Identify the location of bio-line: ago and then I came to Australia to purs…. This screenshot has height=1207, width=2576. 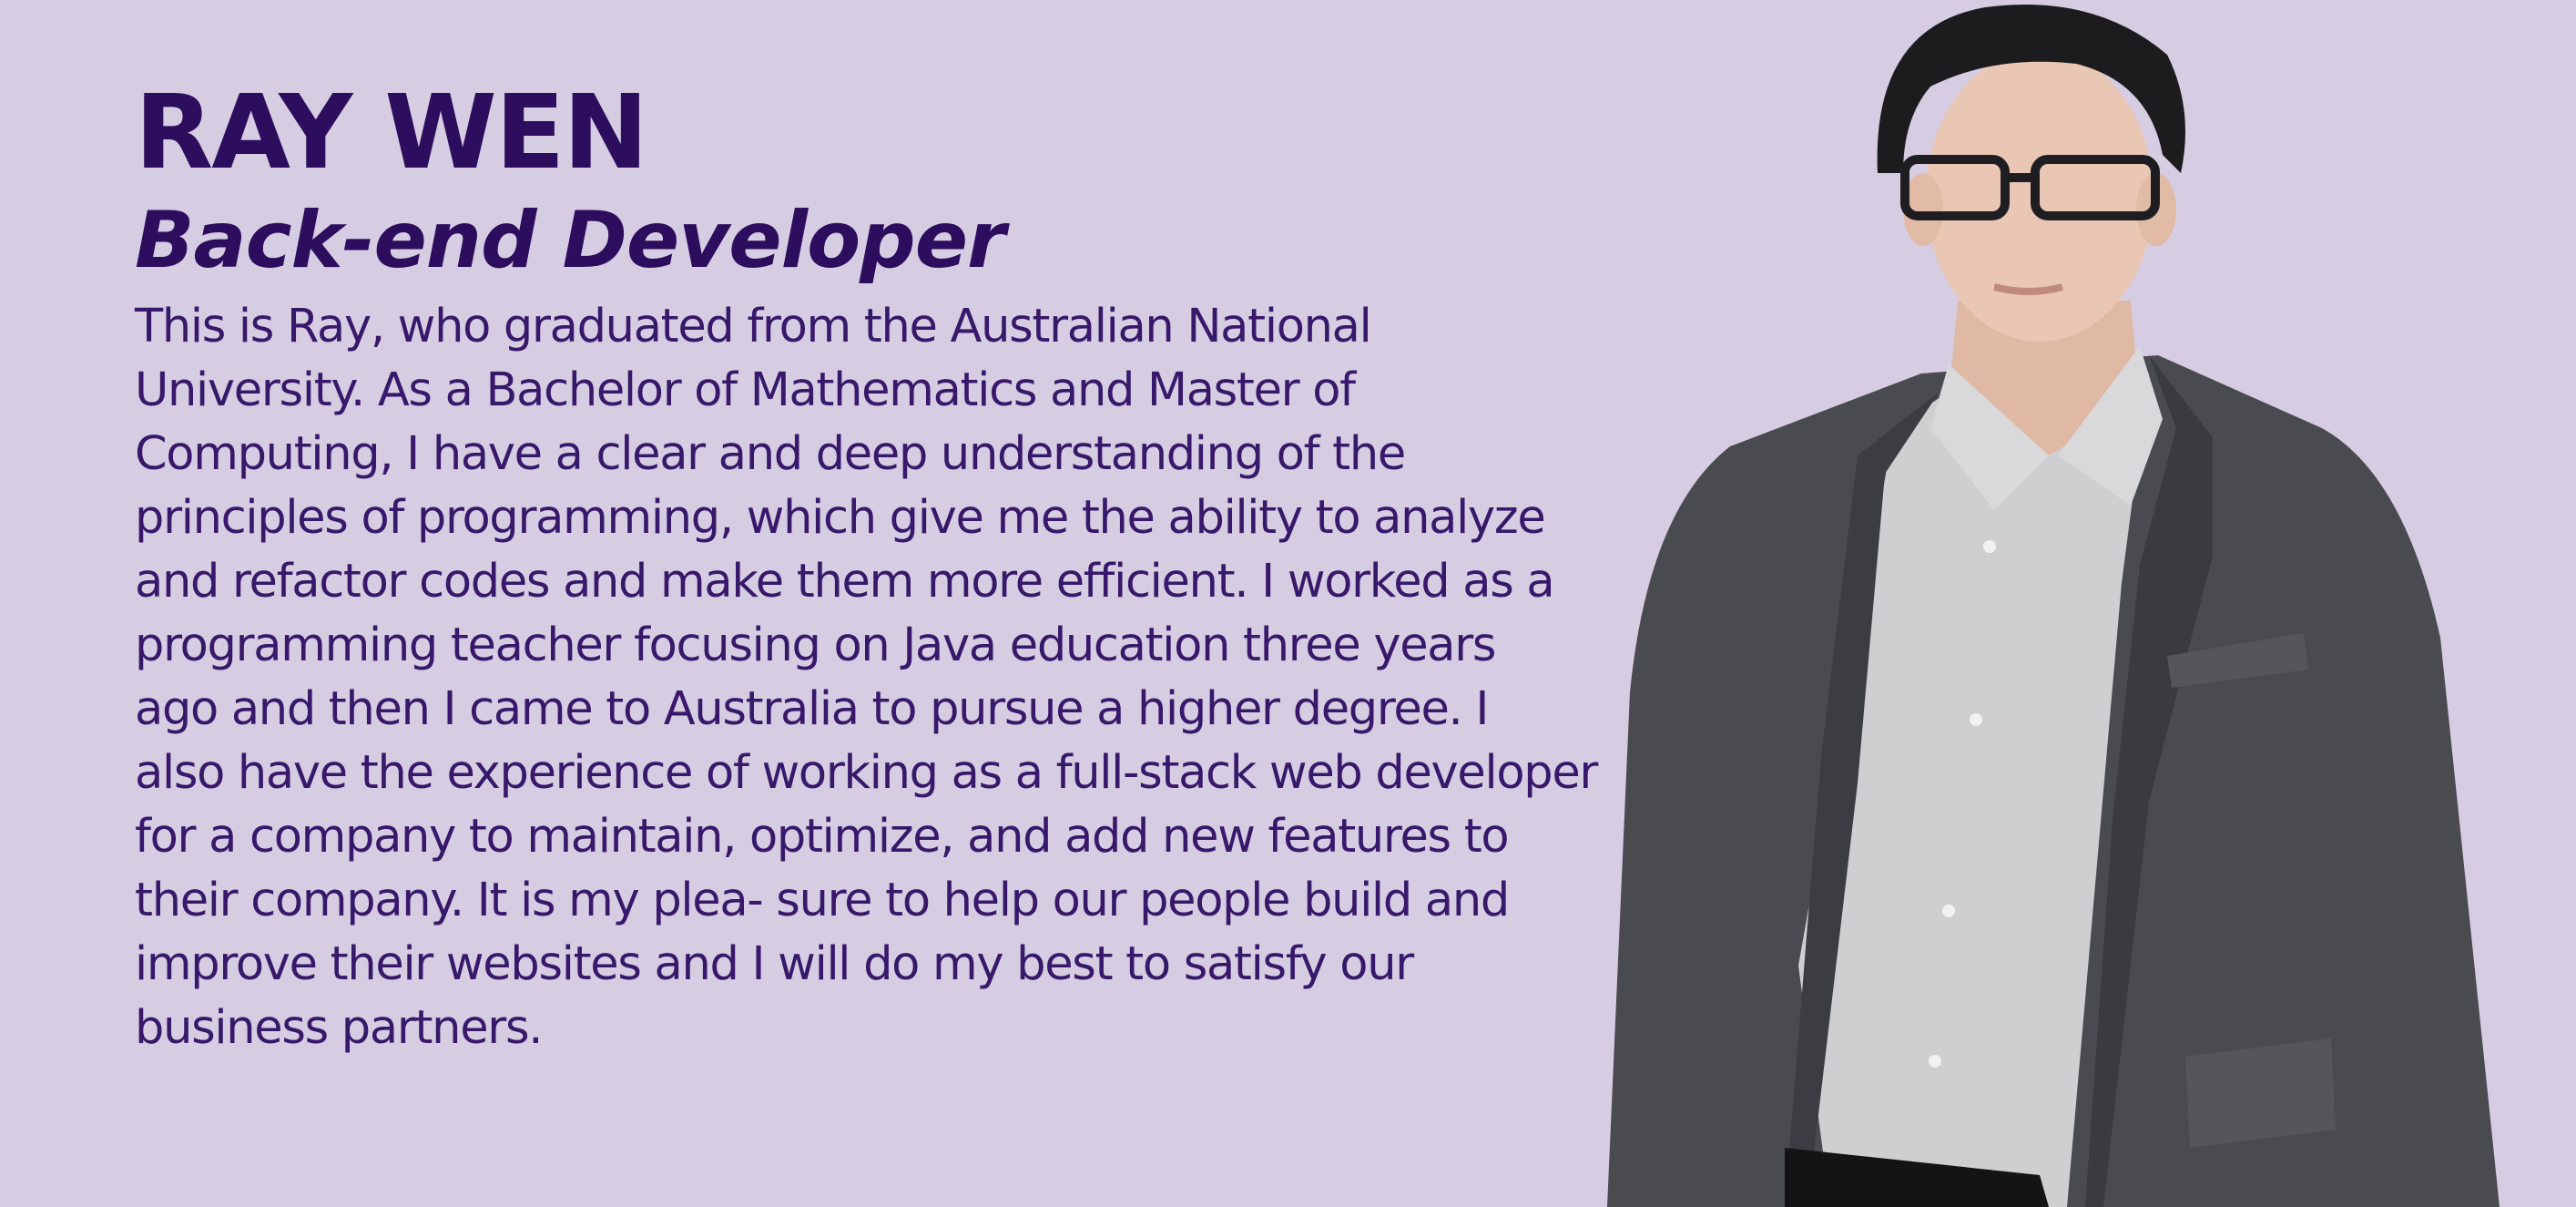
(812, 709).